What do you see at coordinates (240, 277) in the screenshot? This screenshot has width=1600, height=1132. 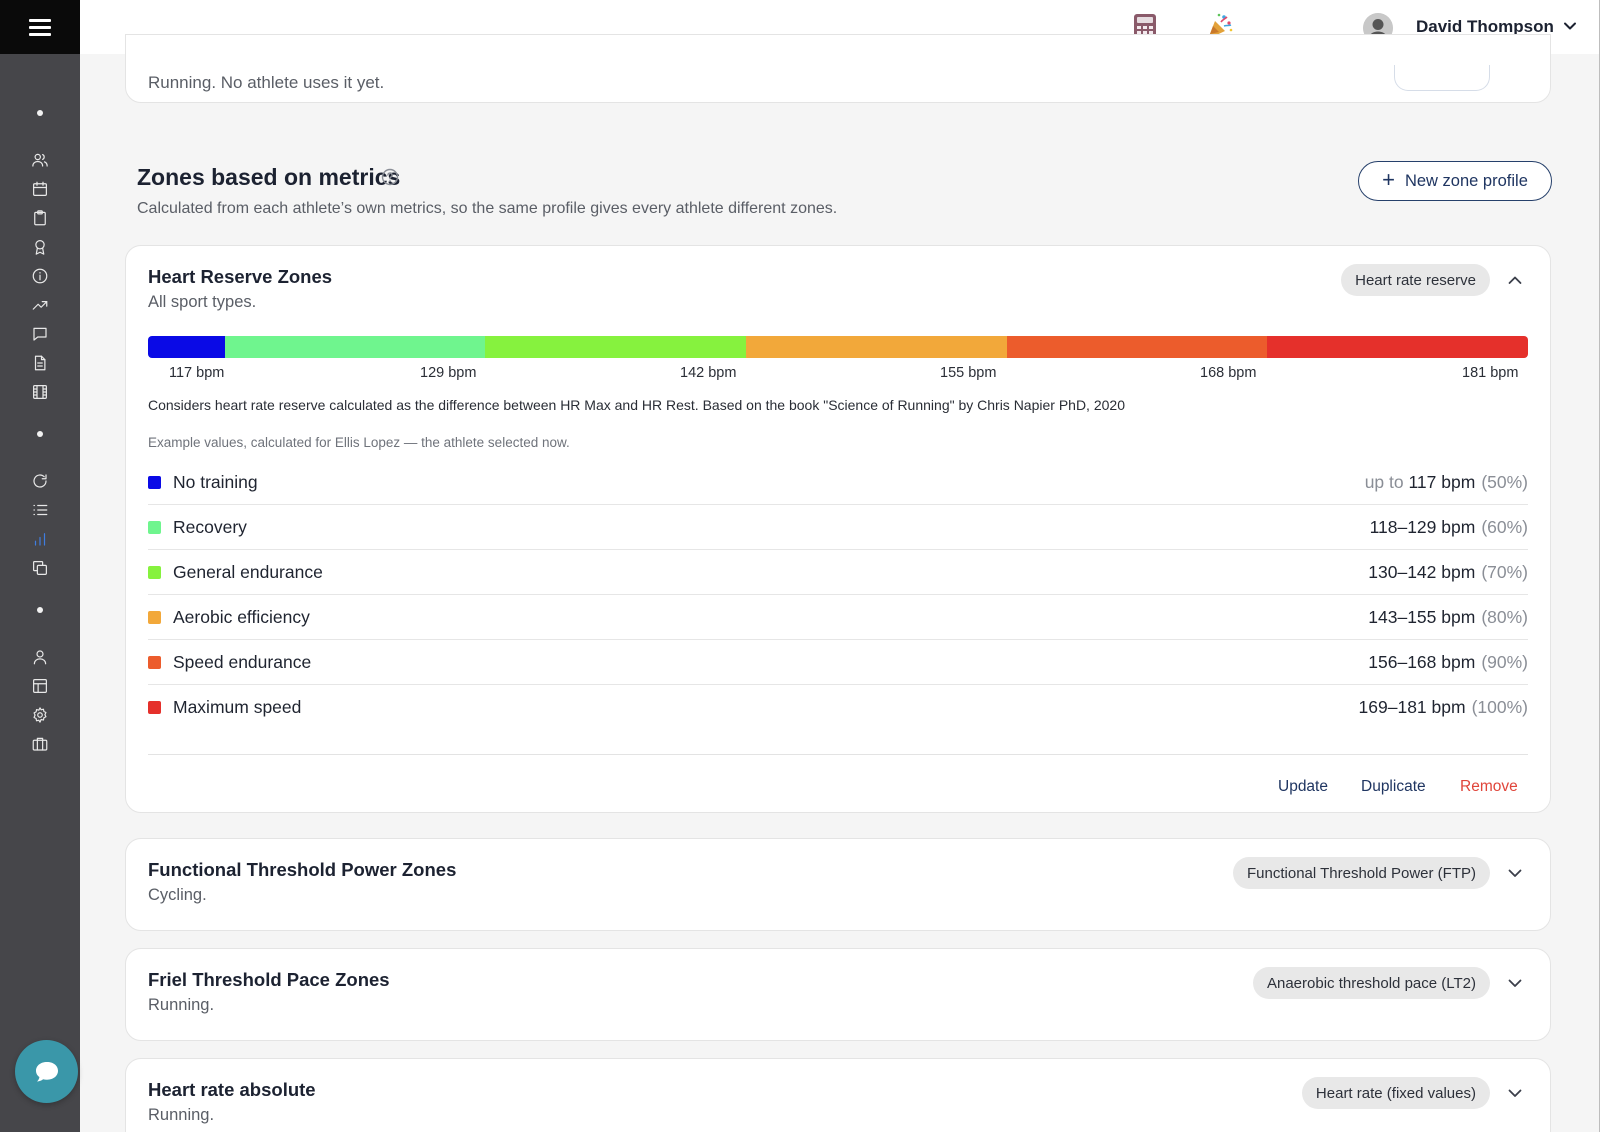 I see `card-title: Heart Reserve Zones` at bounding box center [240, 277].